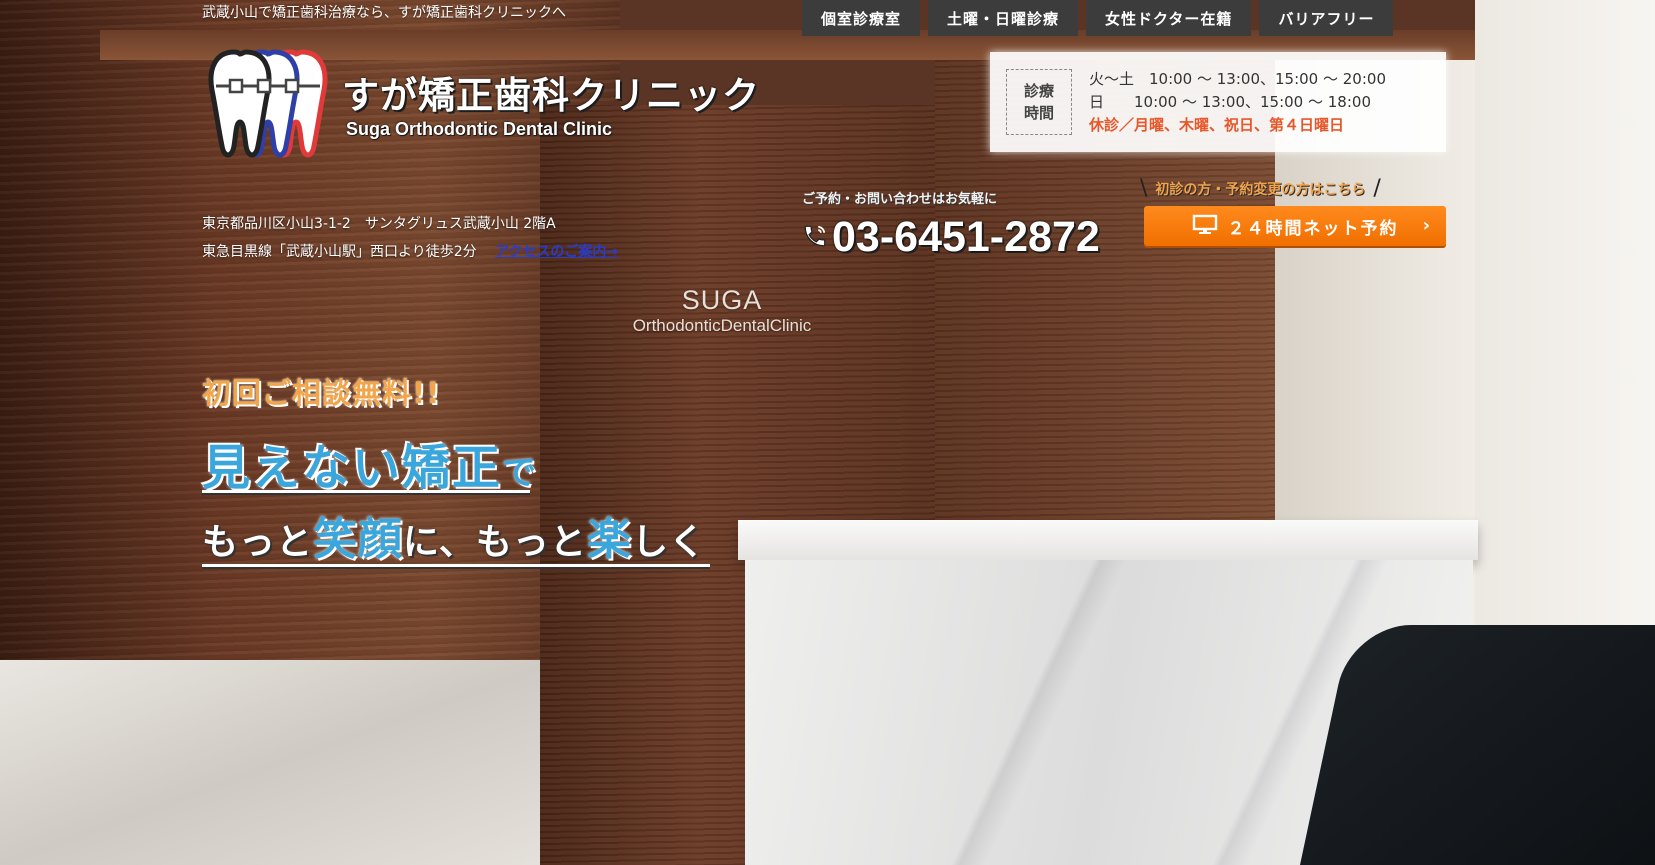 This screenshot has width=1655, height=865. I want to click on headline2-smile: 笑顔, so click(358, 539).